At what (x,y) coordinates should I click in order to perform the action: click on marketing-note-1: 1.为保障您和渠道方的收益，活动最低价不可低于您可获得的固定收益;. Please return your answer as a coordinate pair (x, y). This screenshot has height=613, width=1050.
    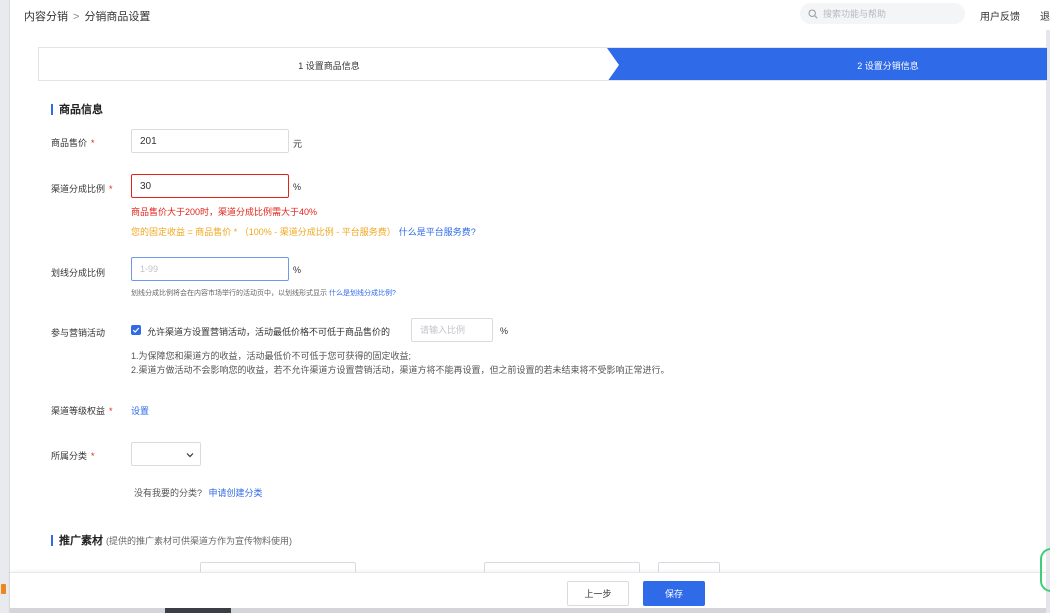
    Looking at the image, I should click on (271, 356).